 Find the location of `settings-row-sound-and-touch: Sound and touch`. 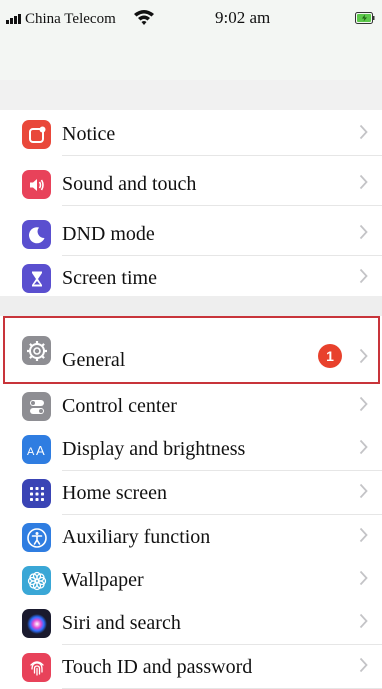

settings-row-sound-and-touch: Sound and touch is located at coordinates (191, 184).